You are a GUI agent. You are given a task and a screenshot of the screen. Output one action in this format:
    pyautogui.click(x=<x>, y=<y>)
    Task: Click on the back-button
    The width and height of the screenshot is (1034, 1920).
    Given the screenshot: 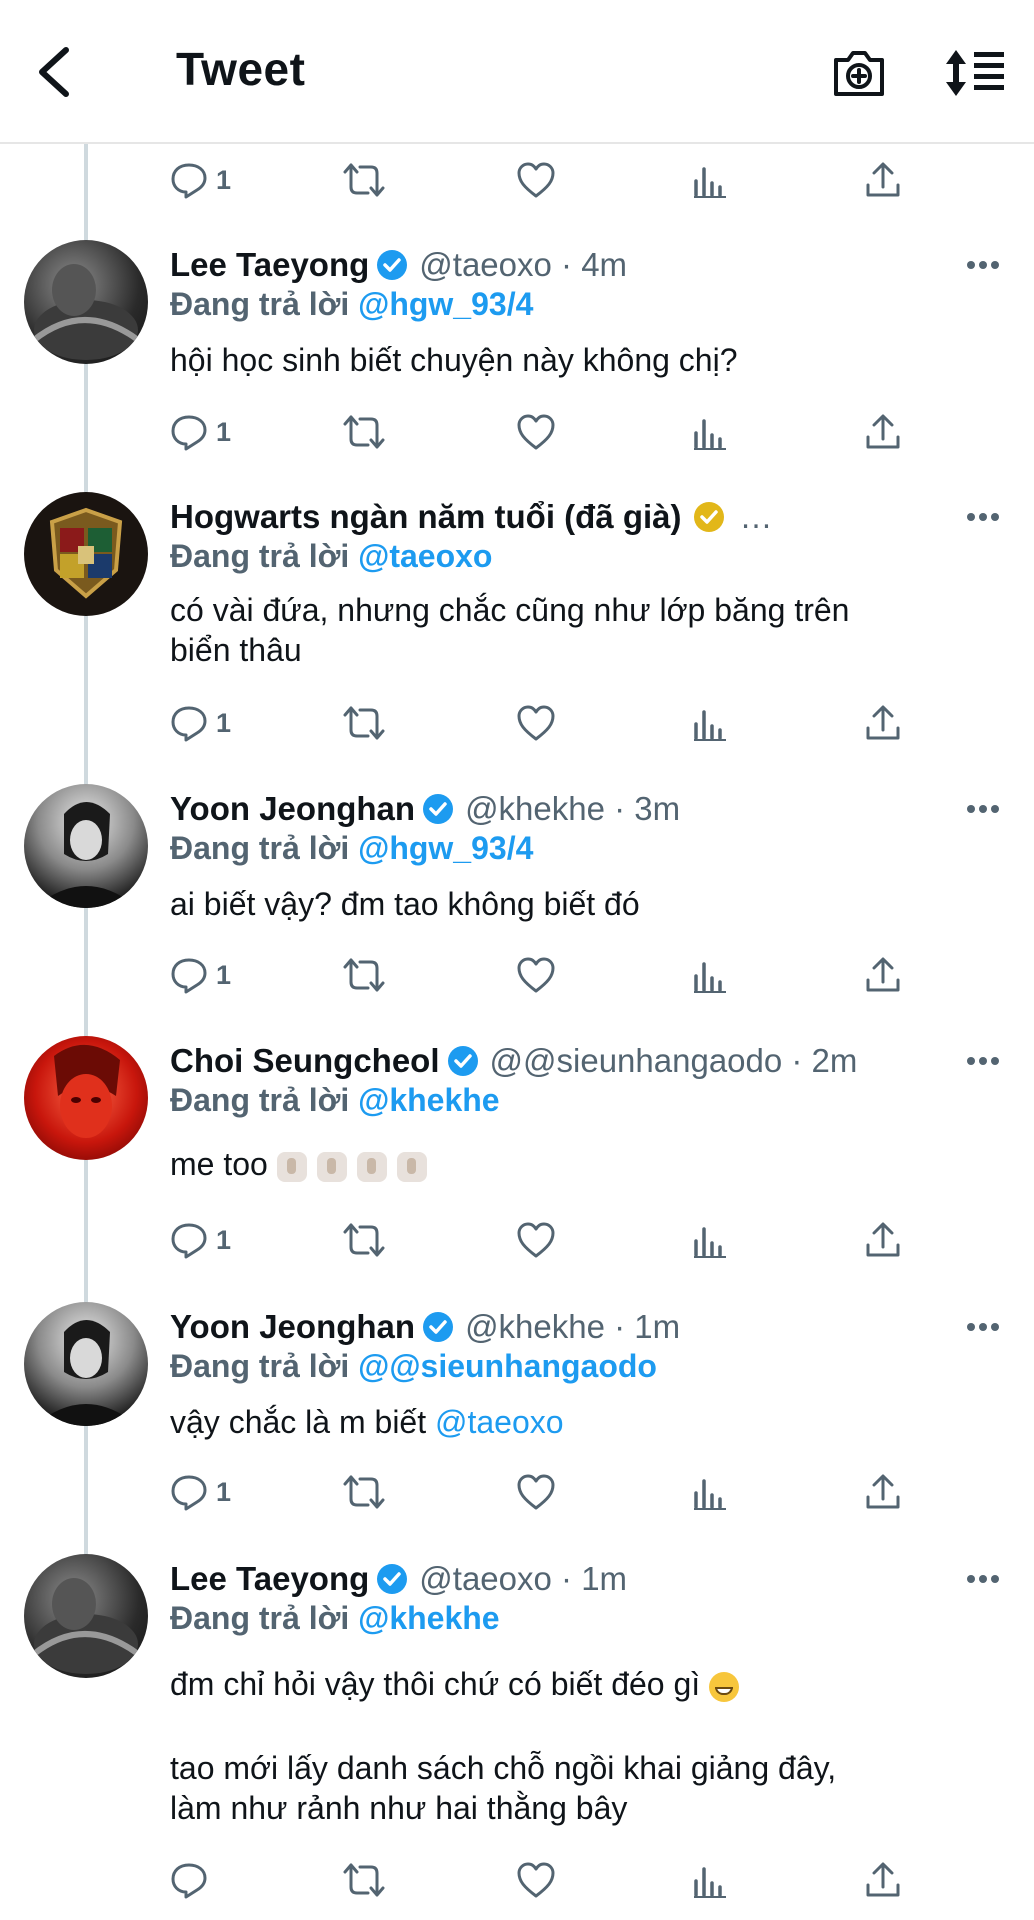 What is the action you would take?
    pyautogui.click(x=56, y=72)
    